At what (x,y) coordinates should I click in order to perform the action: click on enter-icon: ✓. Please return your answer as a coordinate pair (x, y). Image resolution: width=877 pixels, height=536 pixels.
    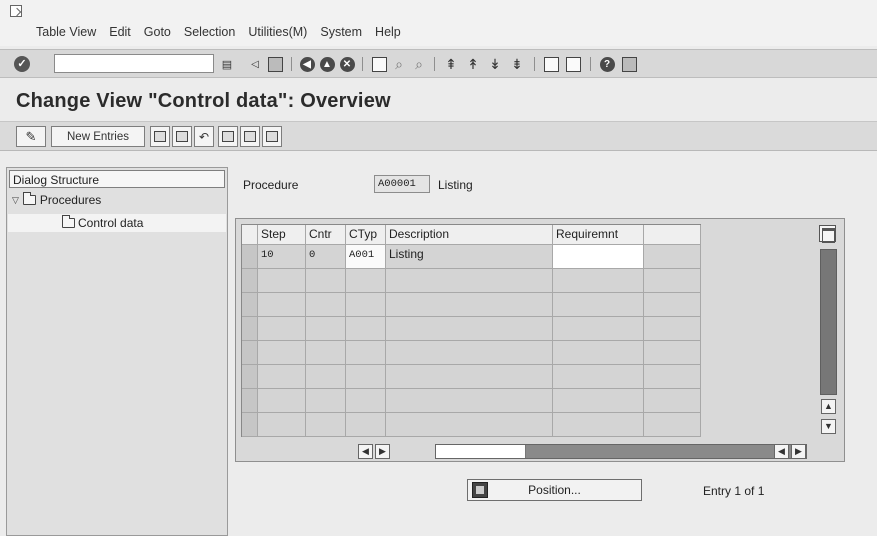
    Looking at the image, I should click on (22, 64).